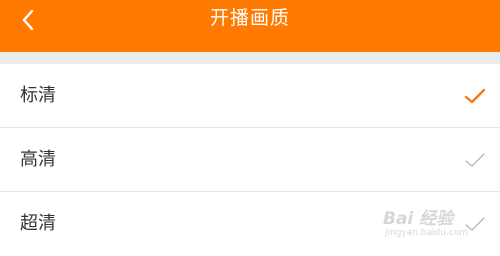 The height and width of the screenshot is (256, 500). I want to click on option-label: 标清, so click(38, 95).